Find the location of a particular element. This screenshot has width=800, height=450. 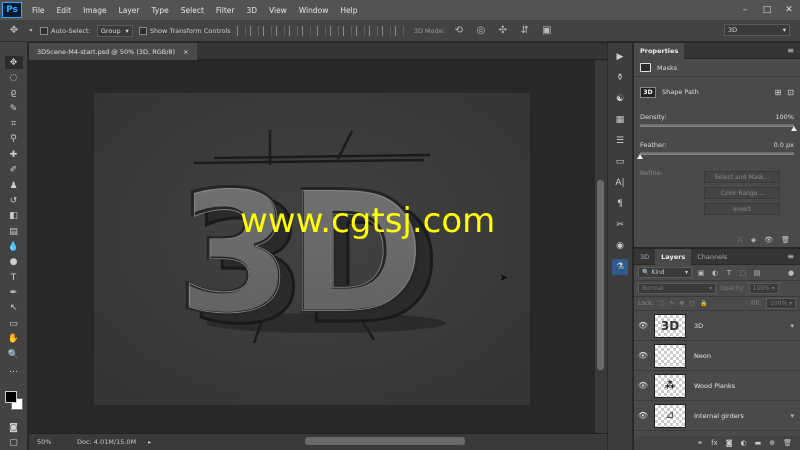

brush-tool-icon: ✐ is located at coordinates (14, 170).